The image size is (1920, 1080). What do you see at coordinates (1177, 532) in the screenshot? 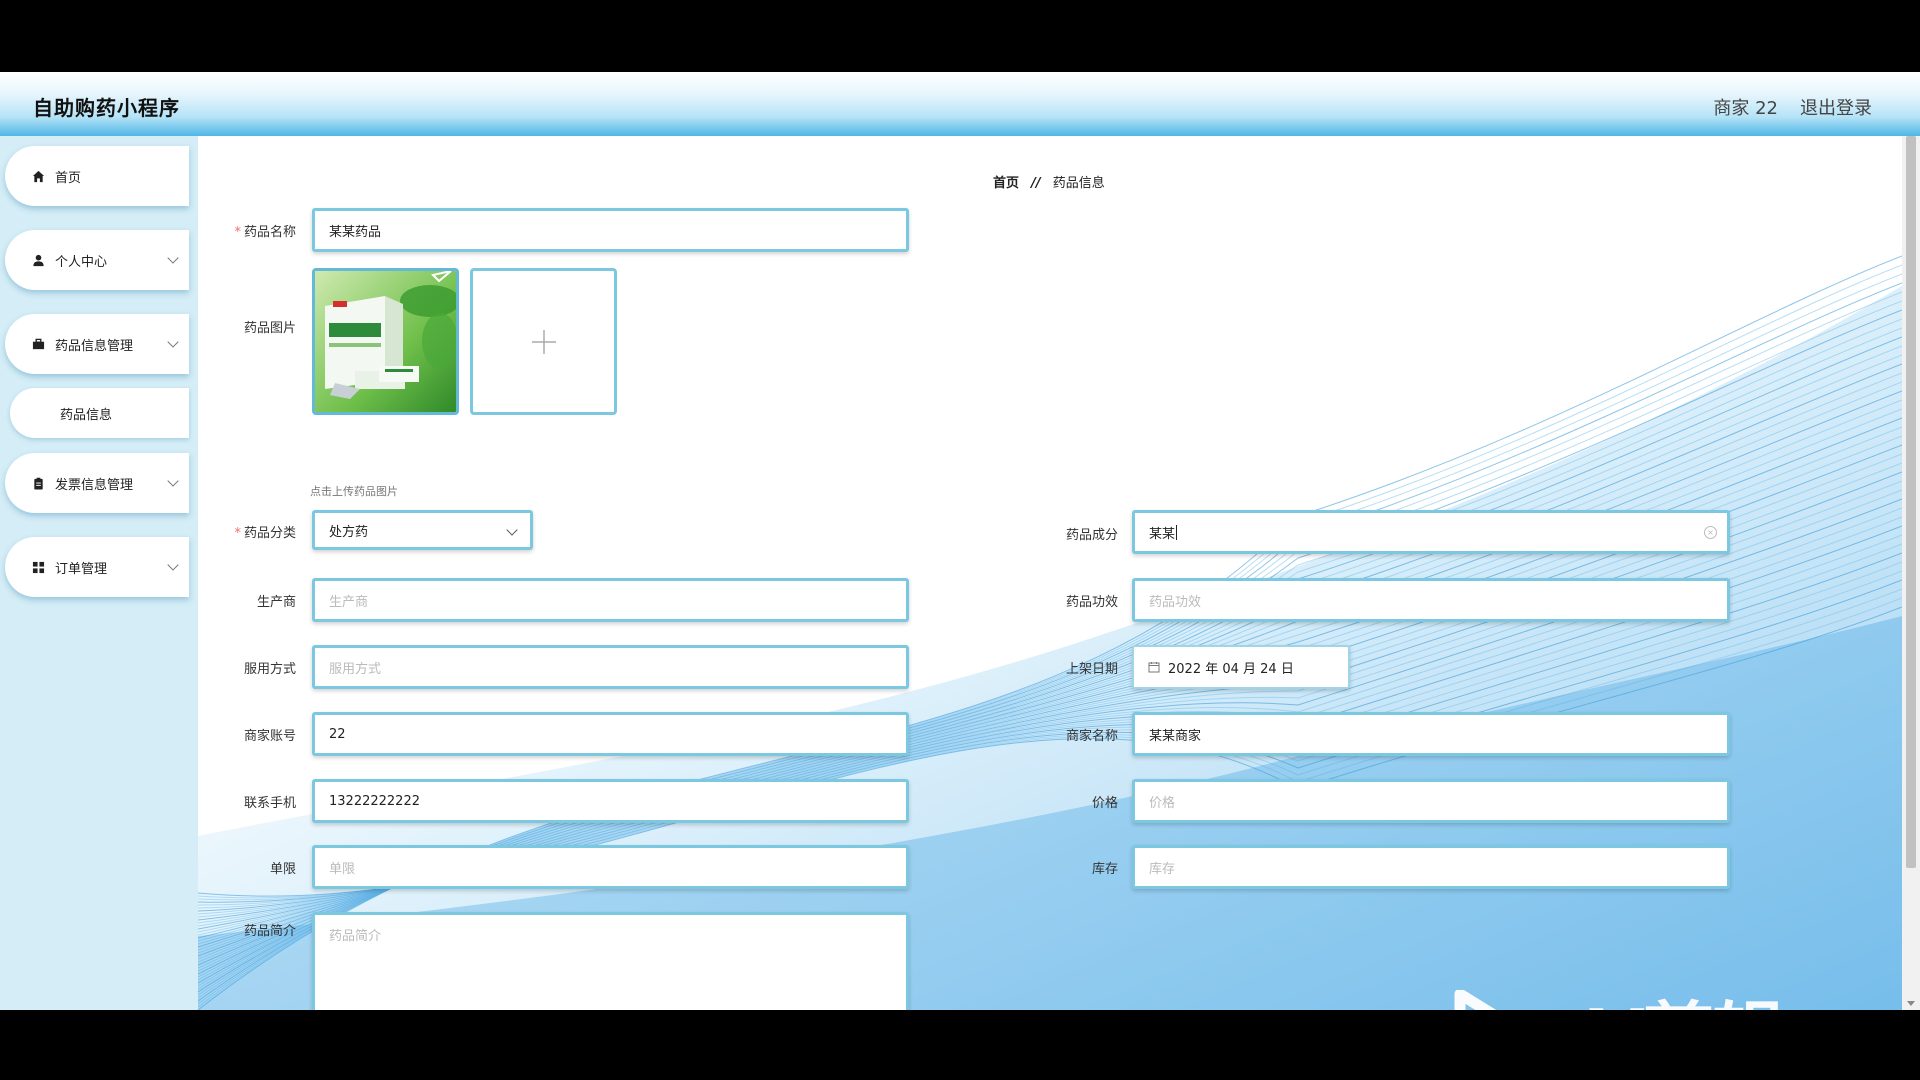
I see `text-cursor` at bounding box center [1177, 532].